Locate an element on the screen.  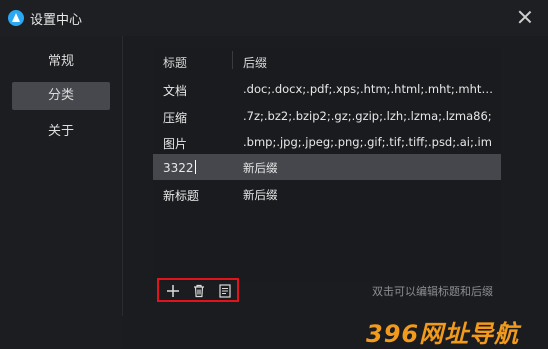
column-header-title: 标题 is located at coordinates (175, 62).